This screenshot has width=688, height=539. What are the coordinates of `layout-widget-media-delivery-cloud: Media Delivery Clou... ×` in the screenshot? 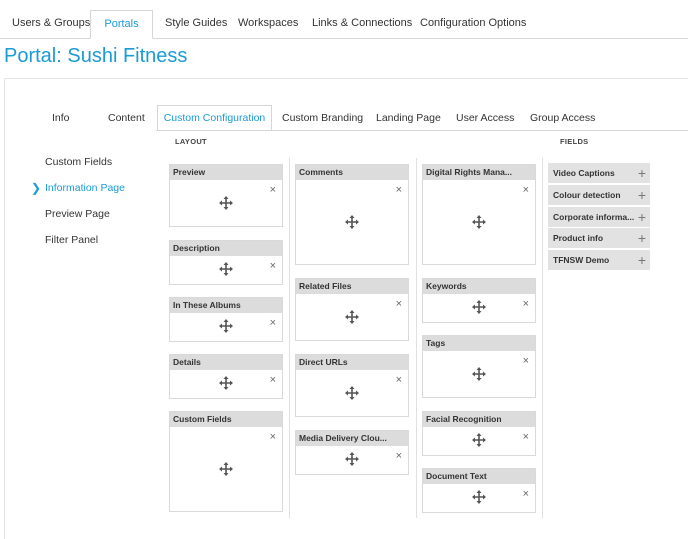 It's located at (352, 452).